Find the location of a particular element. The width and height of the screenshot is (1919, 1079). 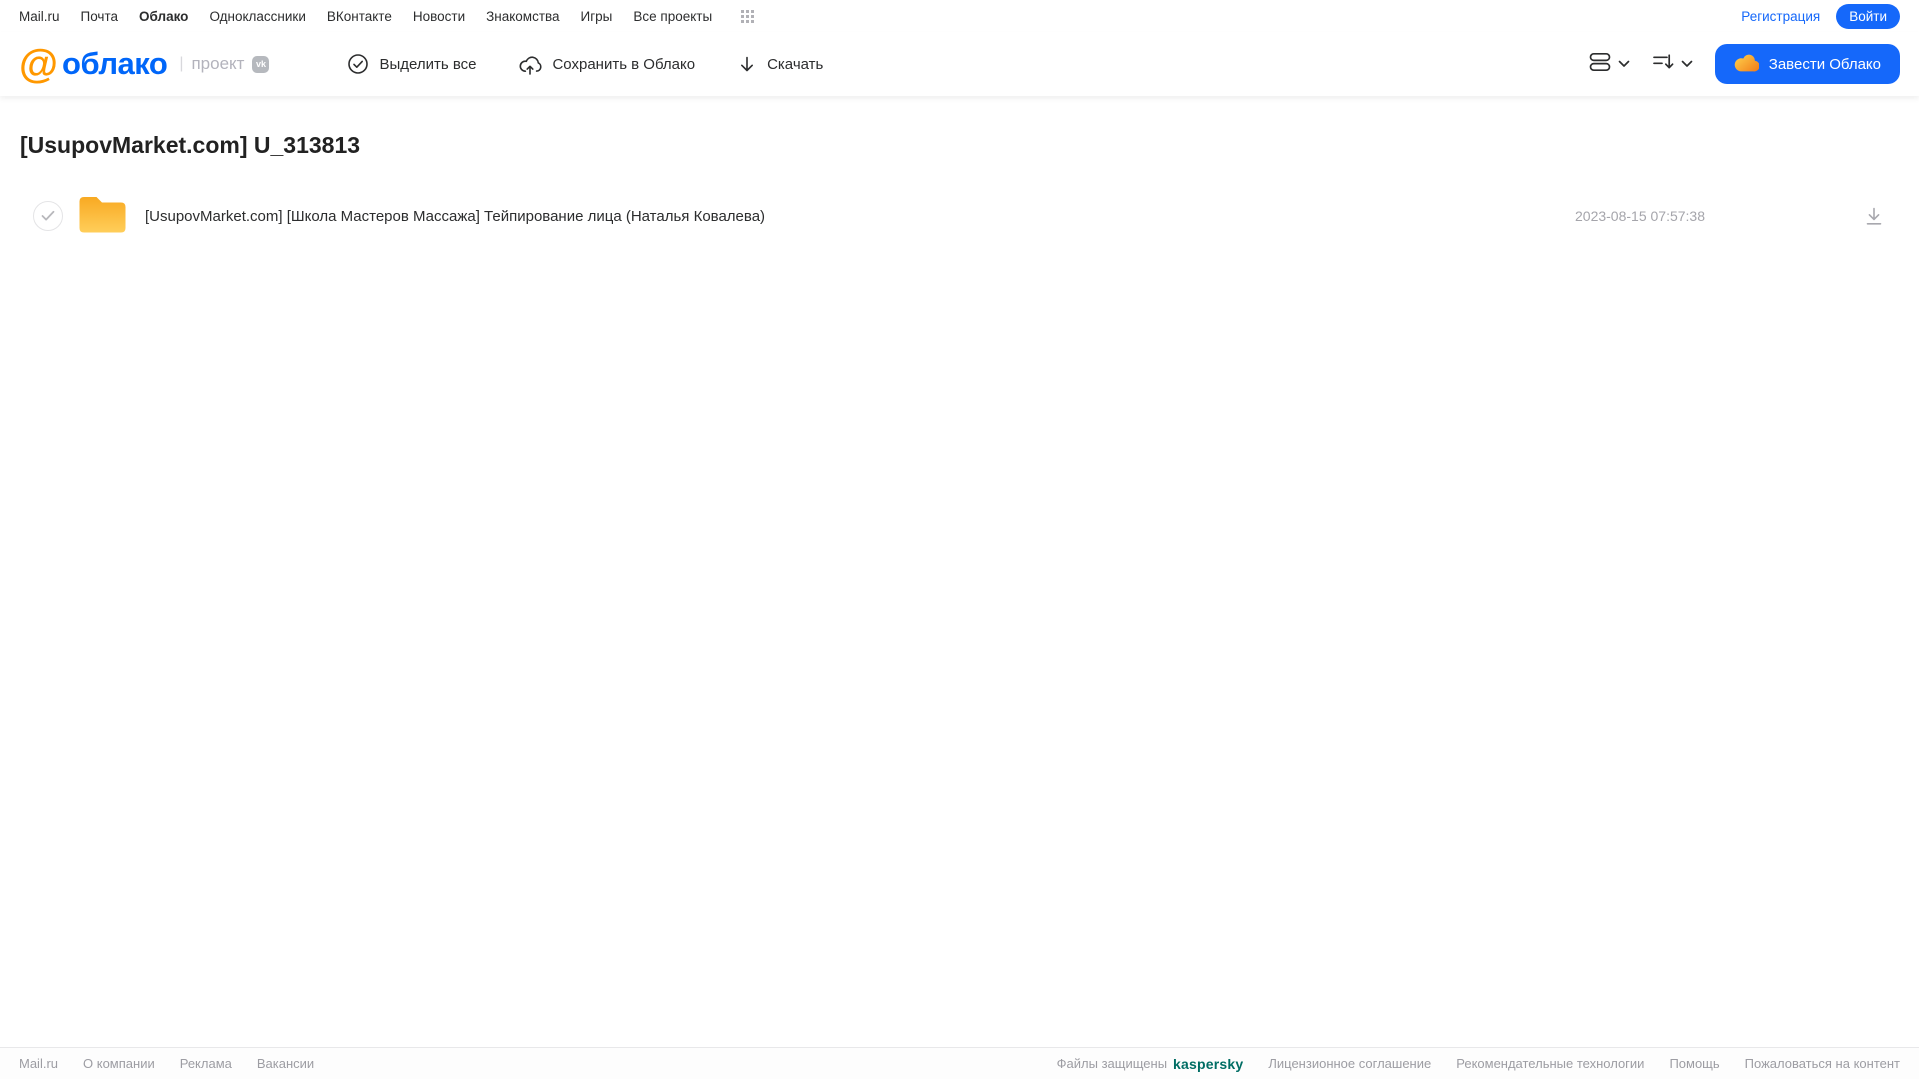

get-cloud-button: Завести Облако is located at coordinates (1807, 64).